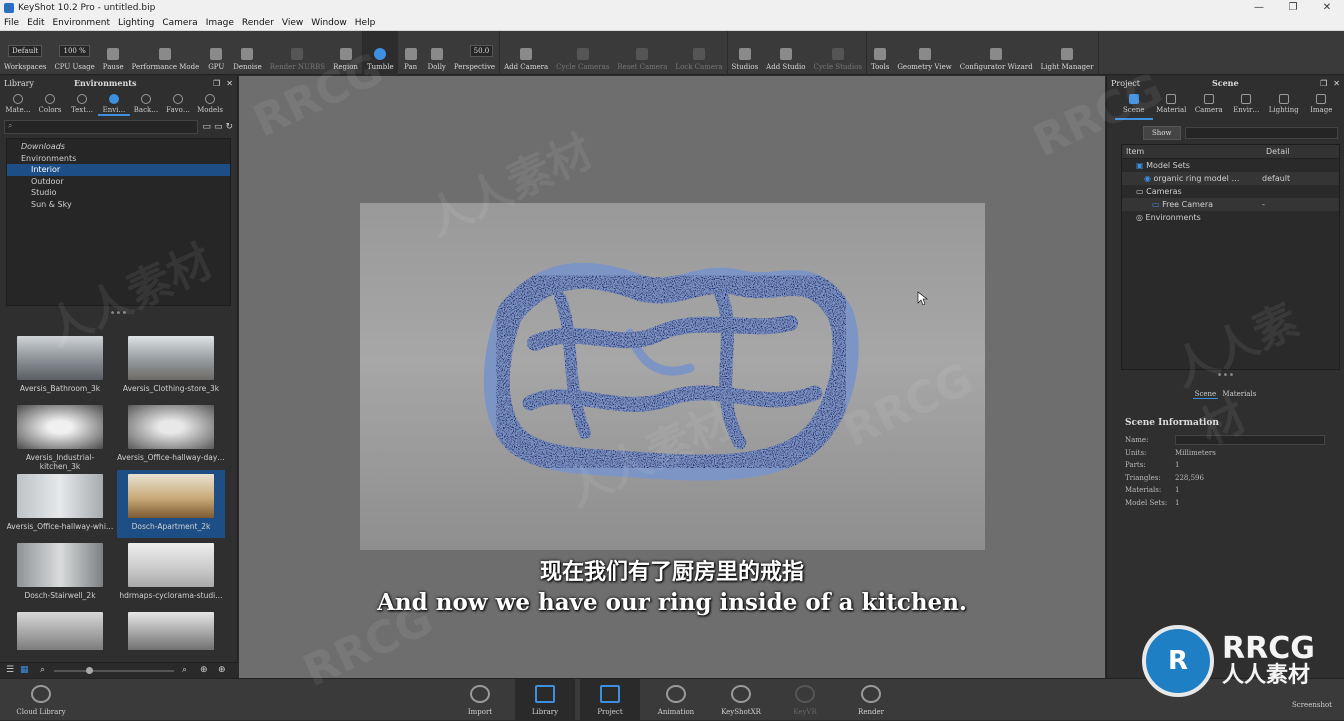  I want to click on menu-image: Image, so click(220, 23).